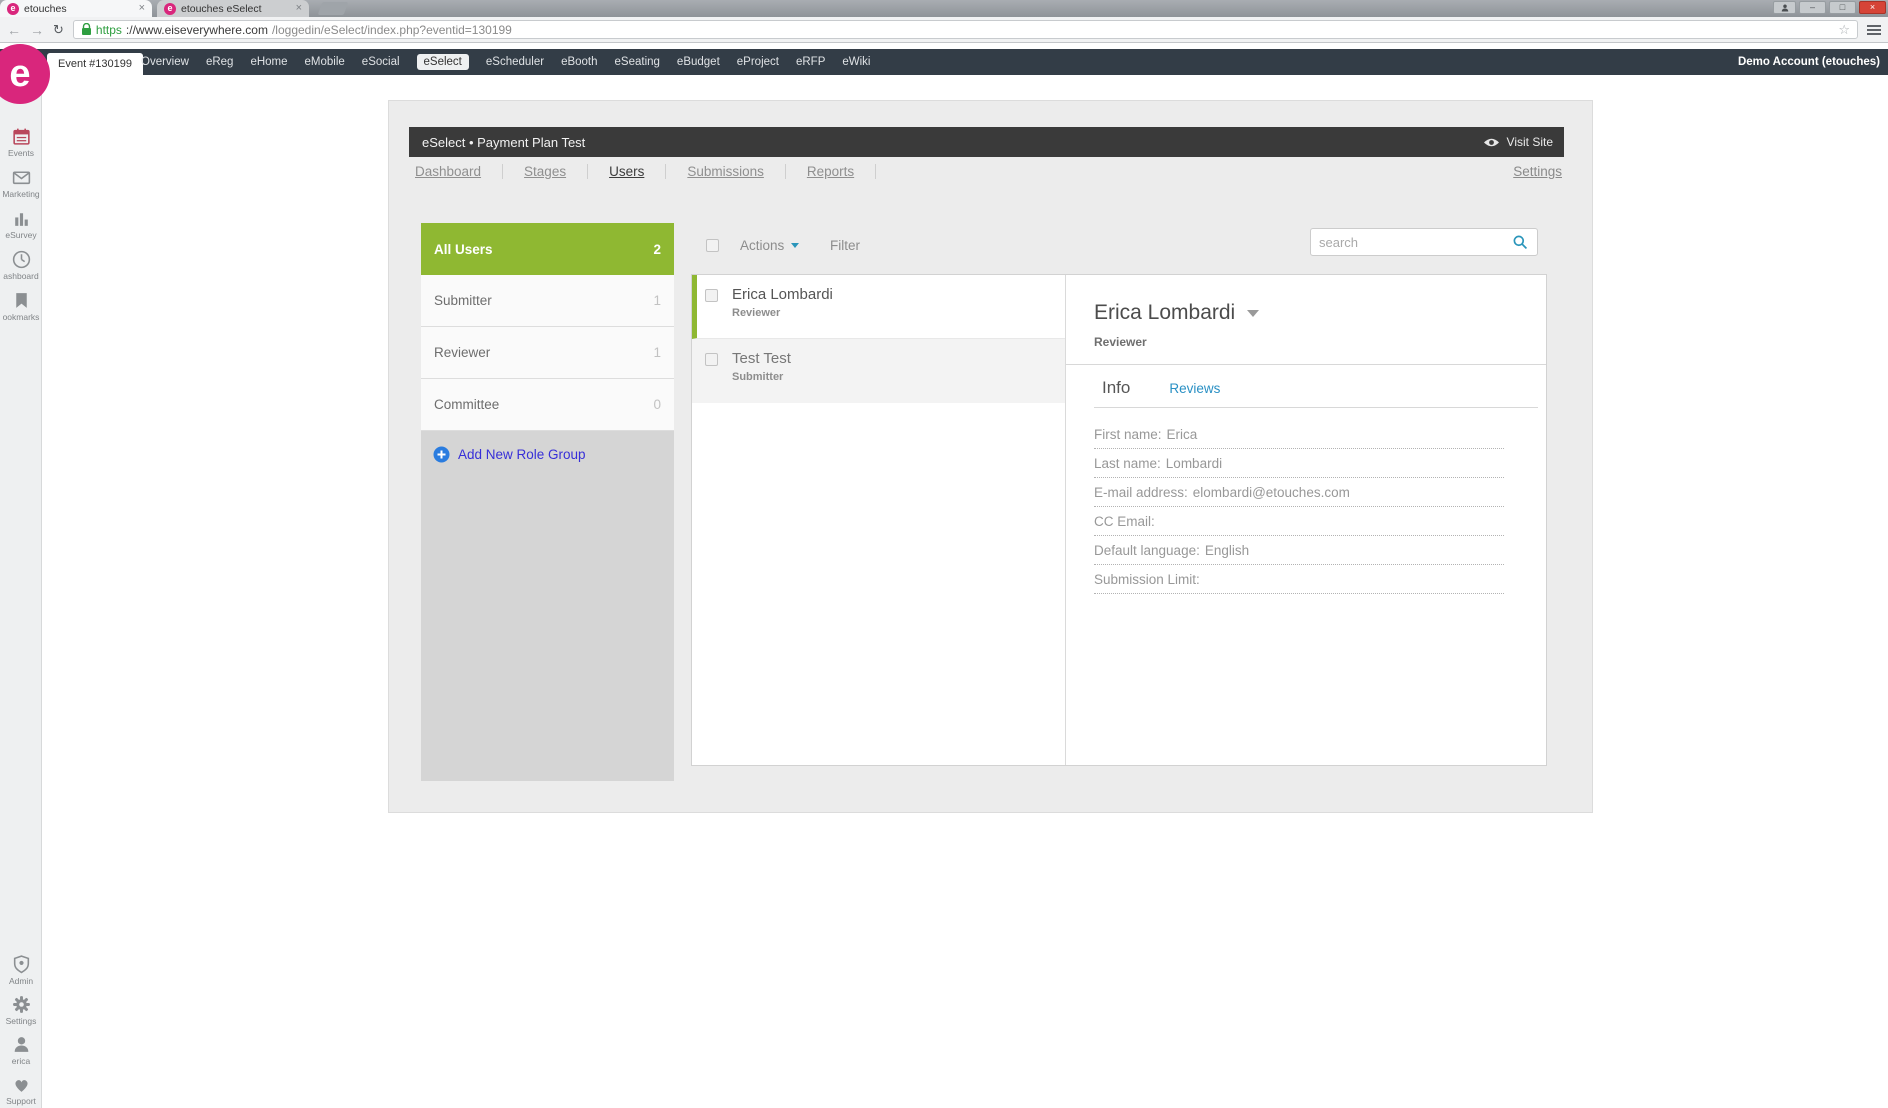 Image resolution: width=1888 pixels, height=1108 pixels. What do you see at coordinates (1299, 550) in the screenshot?
I see `field-default-language: Default language: English` at bounding box center [1299, 550].